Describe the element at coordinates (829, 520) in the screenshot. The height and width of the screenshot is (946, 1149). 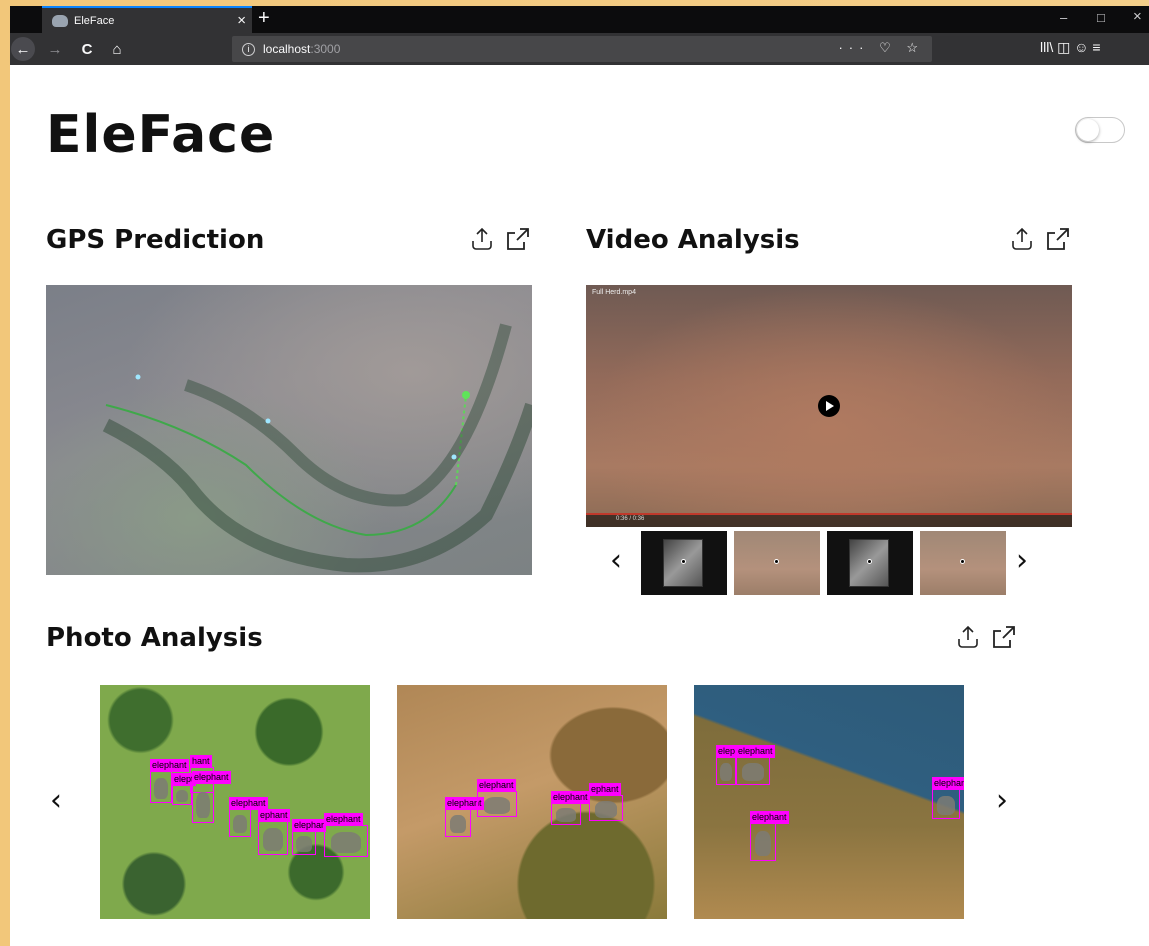
I see `video-controls: 0:36 / 0:36` at that location.